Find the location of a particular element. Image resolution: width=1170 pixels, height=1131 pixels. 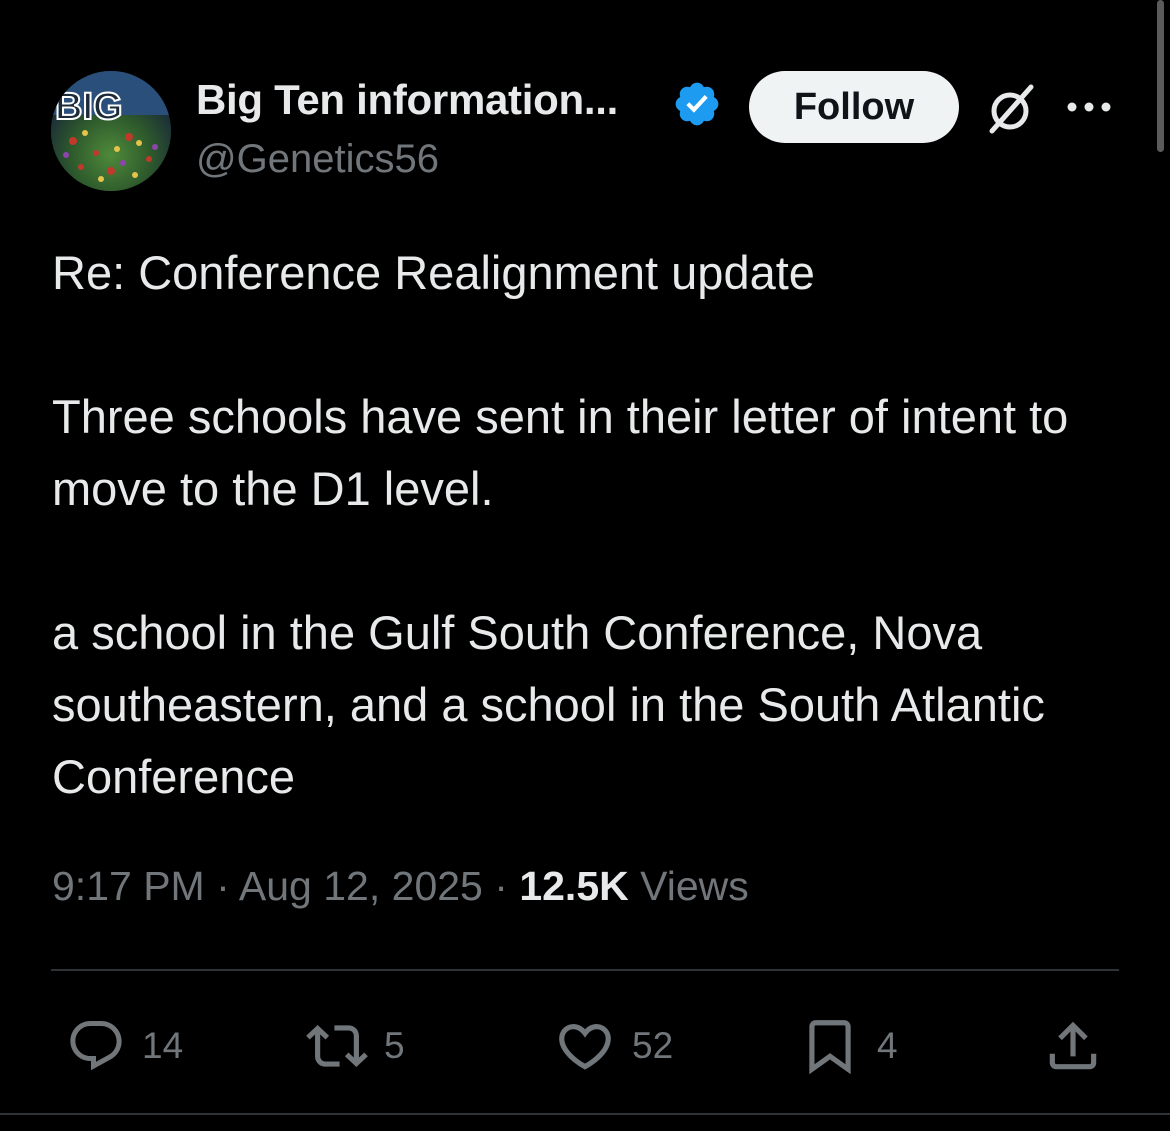

share-icon is located at coordinates (1073, 1045).